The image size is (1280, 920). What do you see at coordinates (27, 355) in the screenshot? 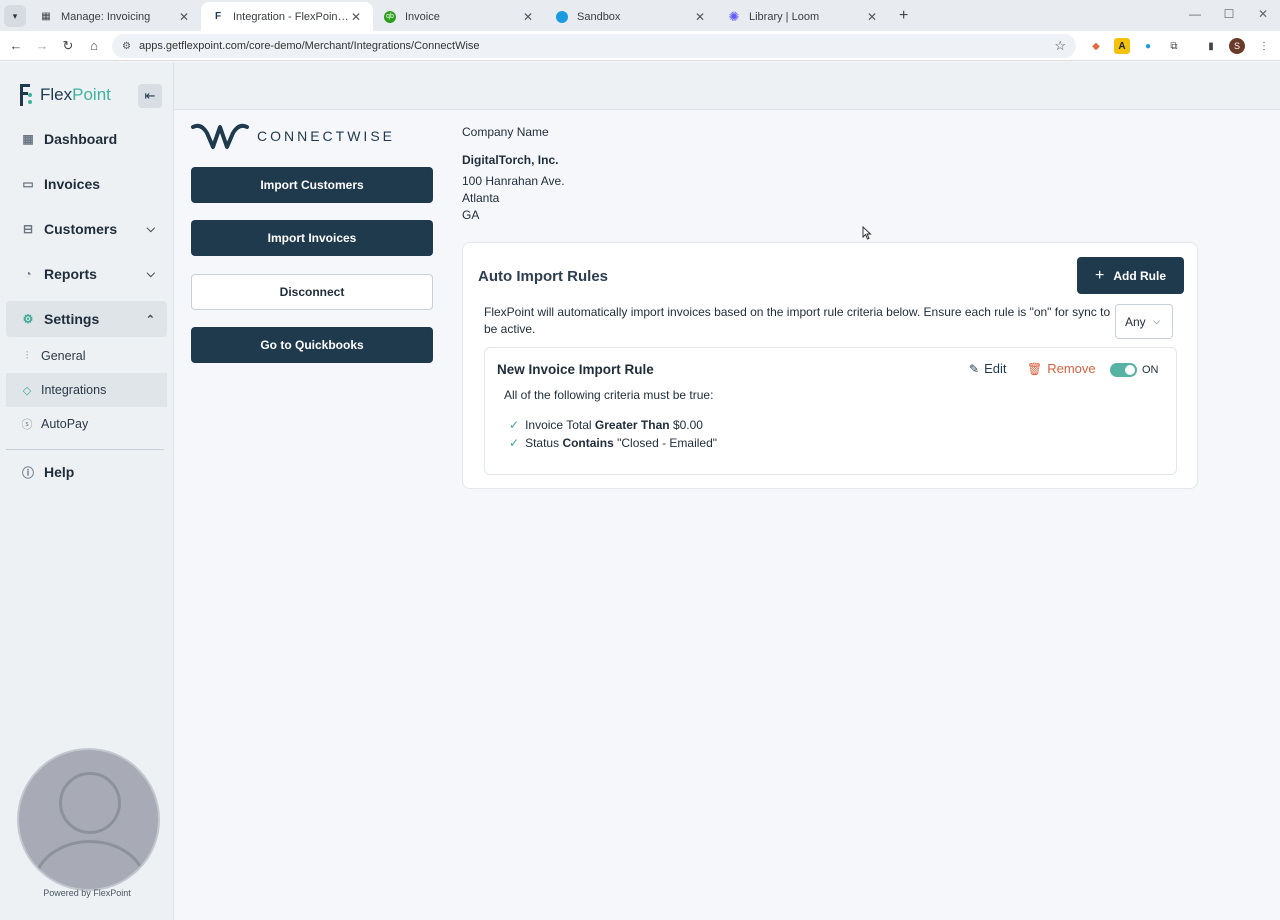
I see `sliders-icon: ⫶` at bounding box center [27, 355].